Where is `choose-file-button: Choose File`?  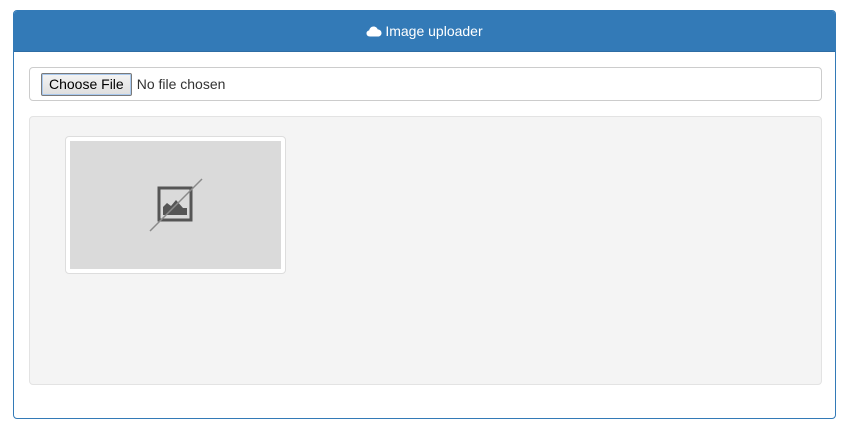 choose-file-button: Choose File is located at coordinates (86, 84).